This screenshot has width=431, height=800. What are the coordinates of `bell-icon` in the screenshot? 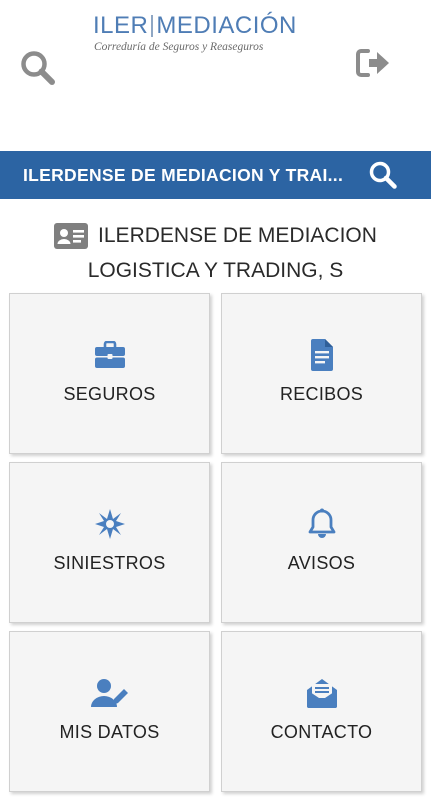 It's located at (321, 523).